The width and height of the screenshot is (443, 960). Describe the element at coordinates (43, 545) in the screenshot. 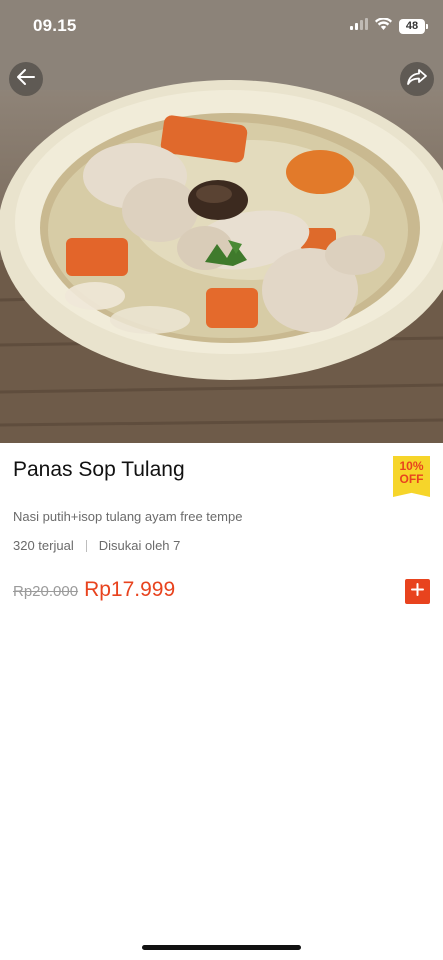

I see `sold-count: 320 terjual` at that location.